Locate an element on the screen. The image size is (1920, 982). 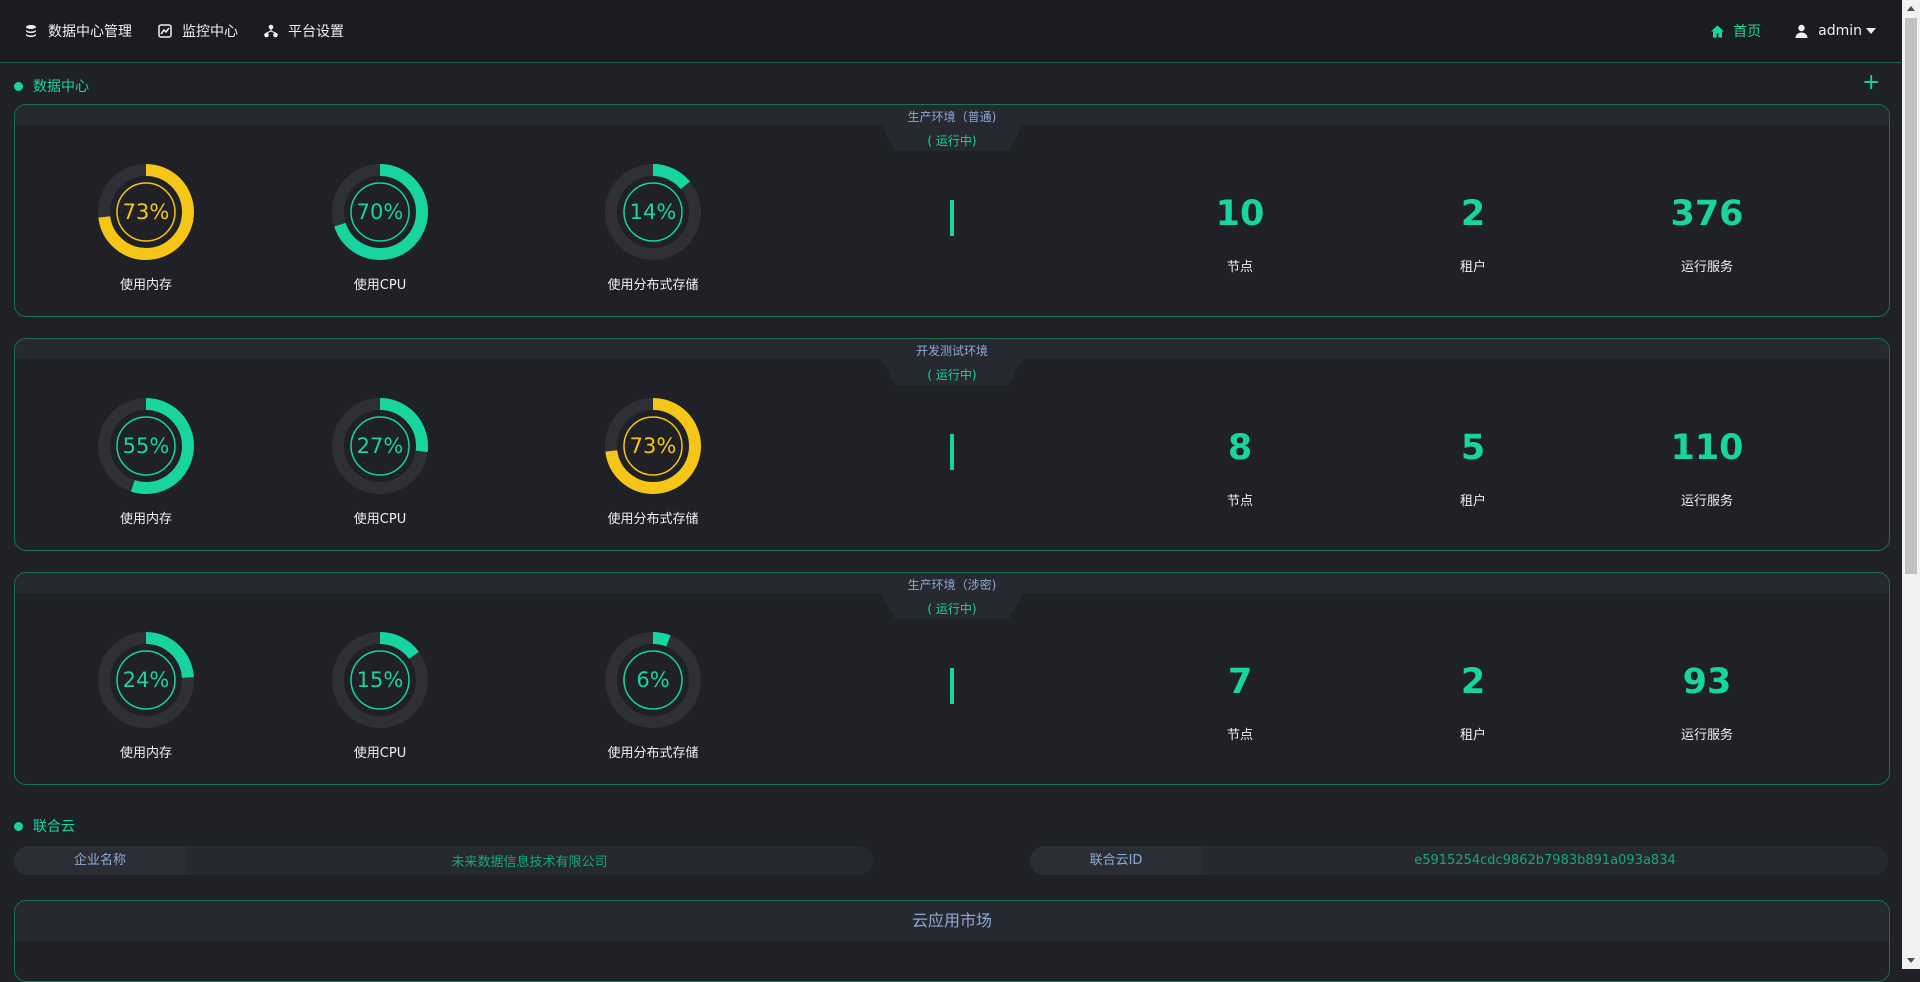
gauge-ring: 24% is located at coordinates (146, 680).